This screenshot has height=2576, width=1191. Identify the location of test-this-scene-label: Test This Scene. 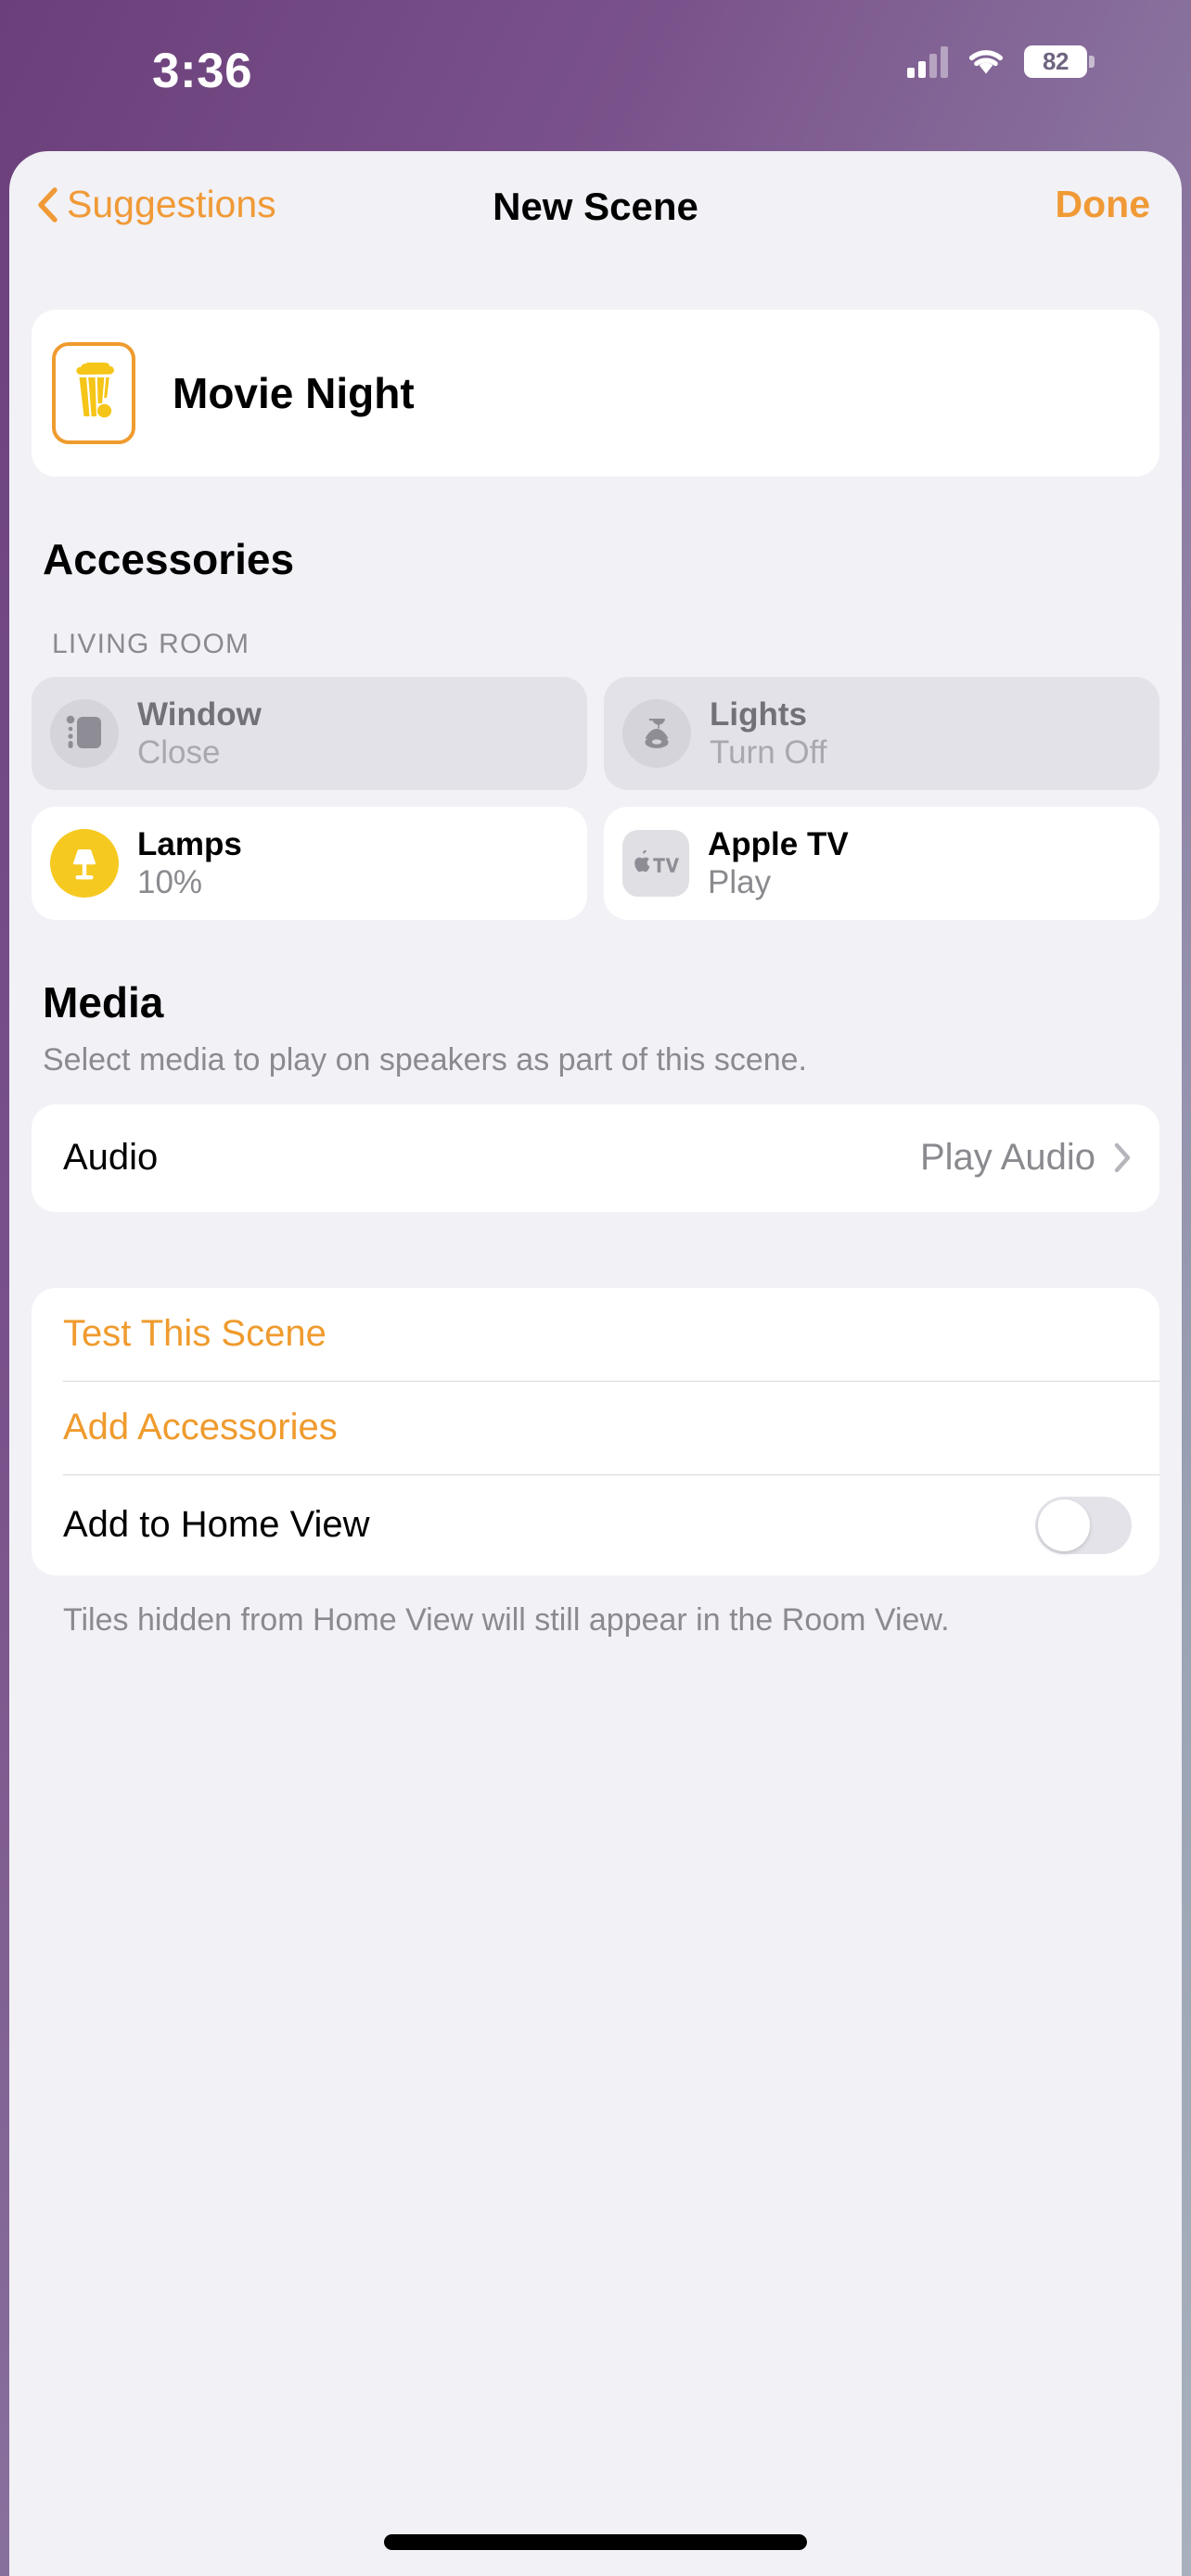
(195, 1333).